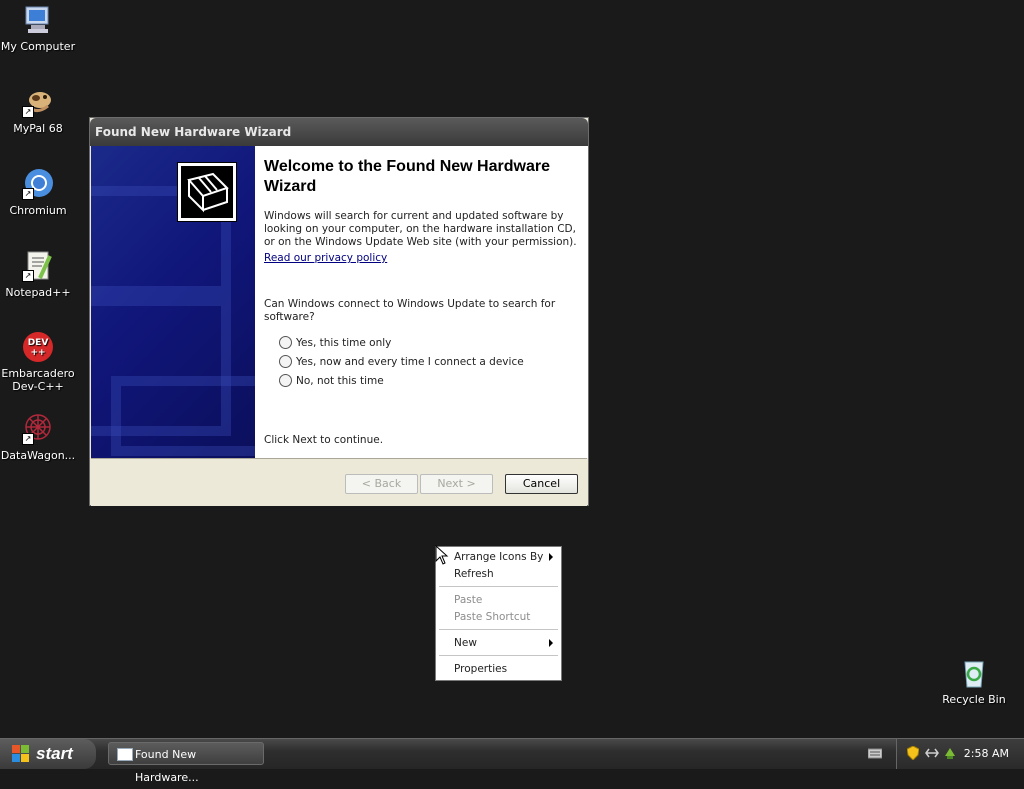 The image size is (1024, 789). Describe the element at coordinates (207, 192) in the screenshot. I see `hardware-icon` at that location.